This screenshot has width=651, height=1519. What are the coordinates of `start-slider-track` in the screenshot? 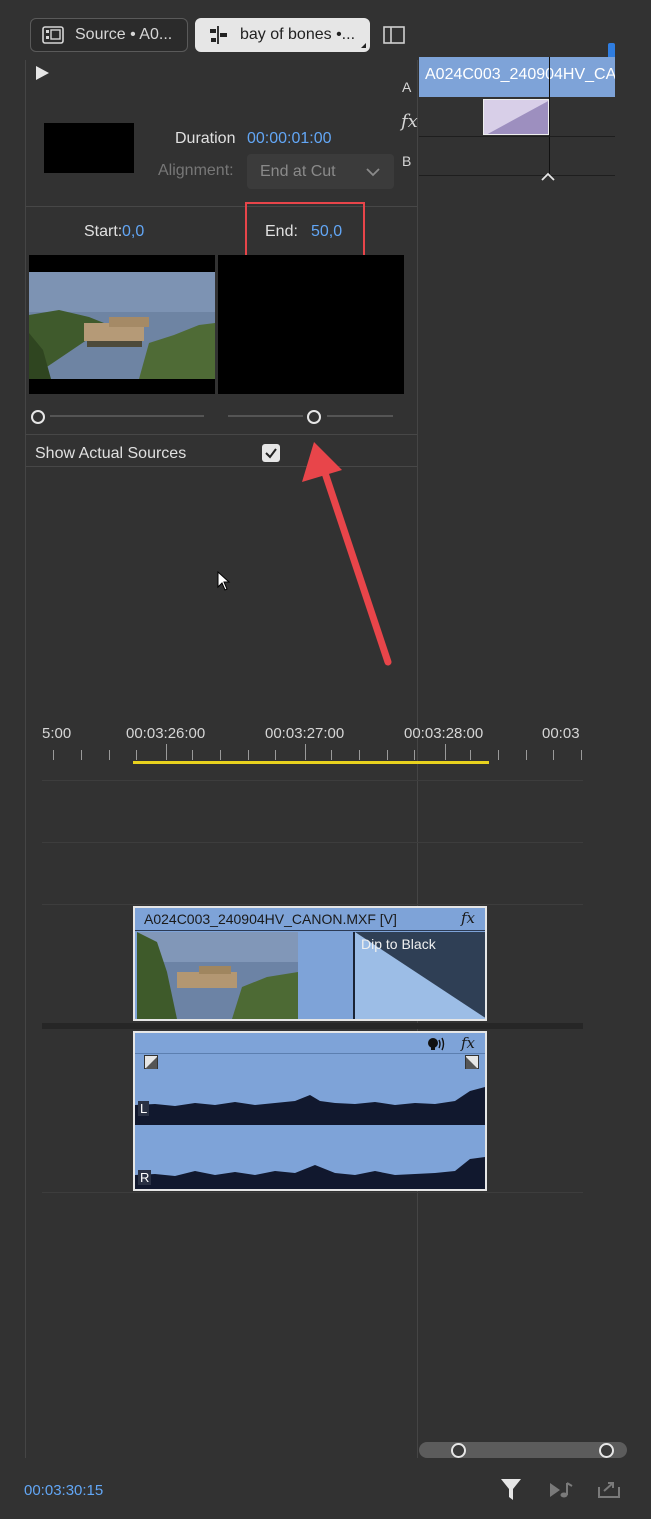 It's located at (127, 416).